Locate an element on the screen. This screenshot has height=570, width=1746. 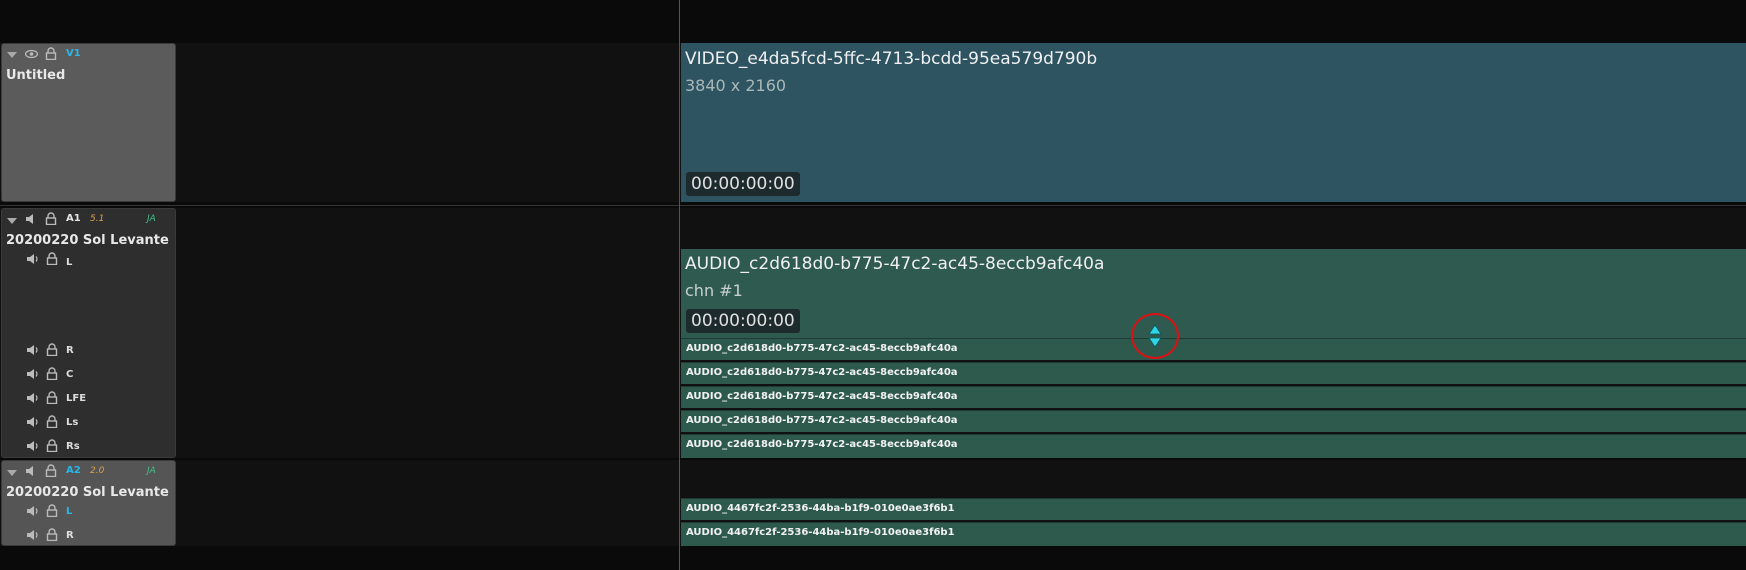
track-tag: V1 is located at coordinates (73, 53).